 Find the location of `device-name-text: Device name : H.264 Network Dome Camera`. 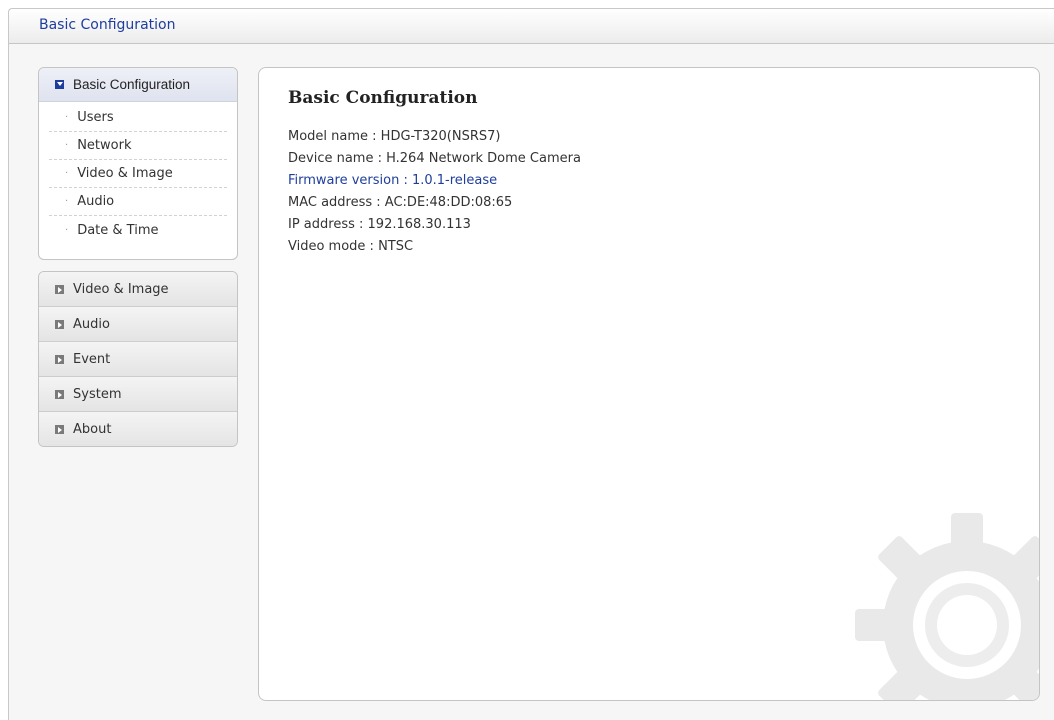

device-name-text: Device name : H.264 Network Dome Camera is located at coordinates (434, 158).